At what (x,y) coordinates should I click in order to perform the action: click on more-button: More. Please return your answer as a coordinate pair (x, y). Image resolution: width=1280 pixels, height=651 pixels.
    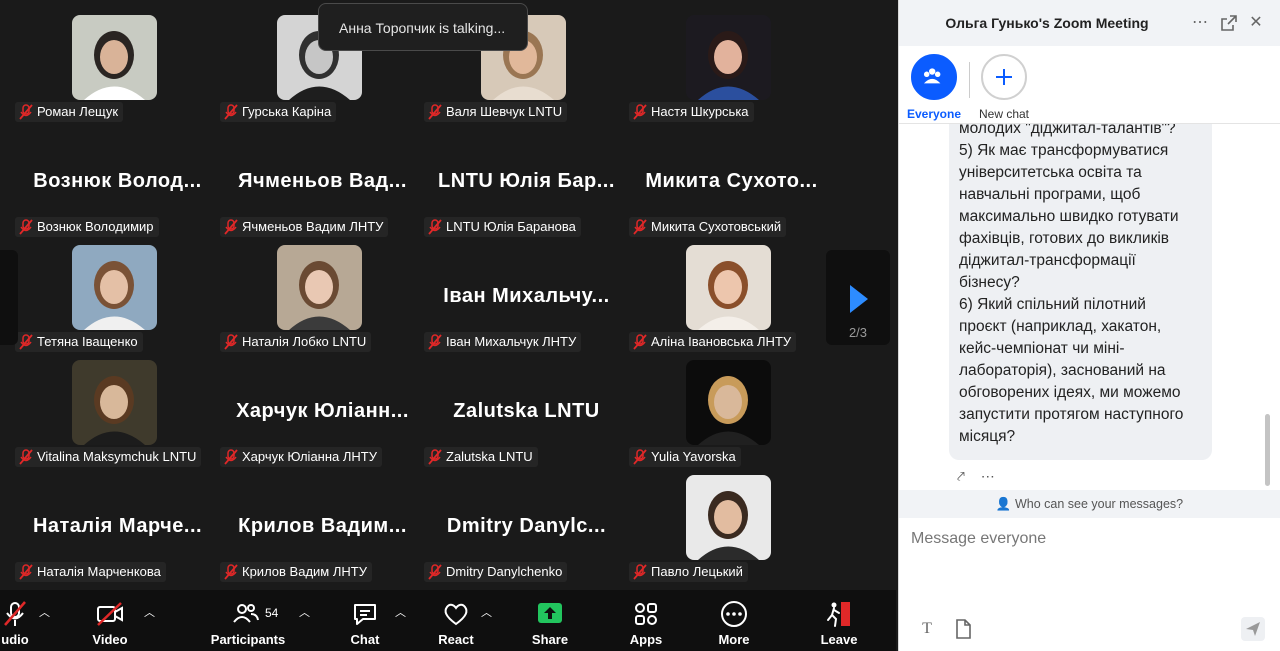
    Looking at the image, I should click on (734, 620).